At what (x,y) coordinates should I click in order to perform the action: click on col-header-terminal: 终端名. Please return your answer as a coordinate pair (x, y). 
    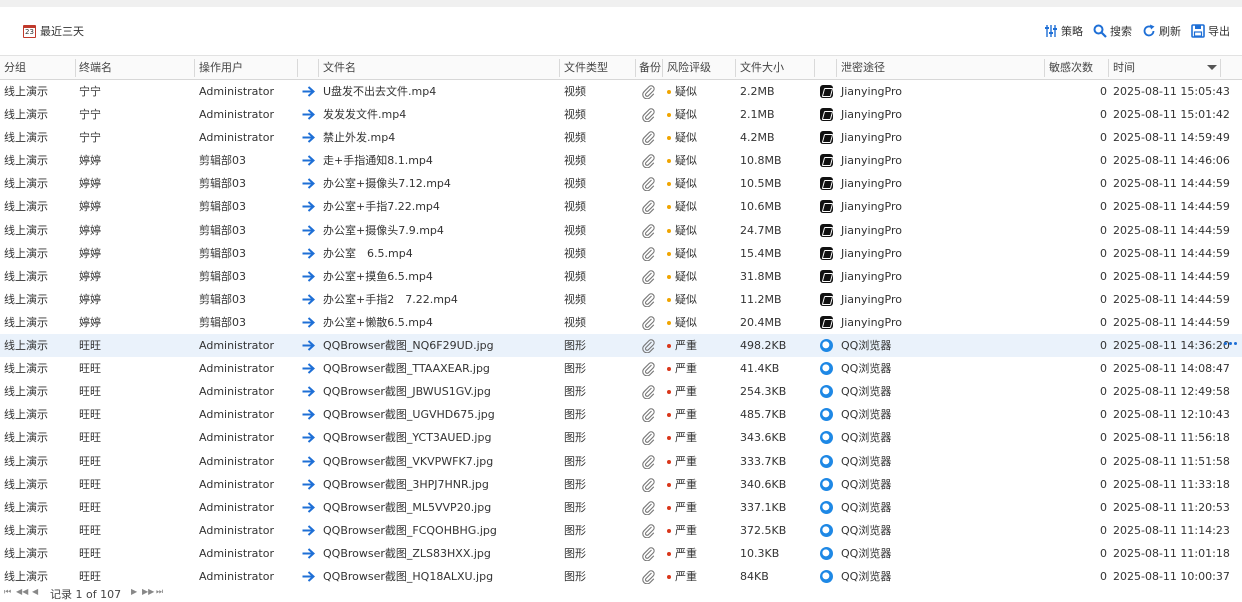
    Looking at the image, I should click on (95, 68).